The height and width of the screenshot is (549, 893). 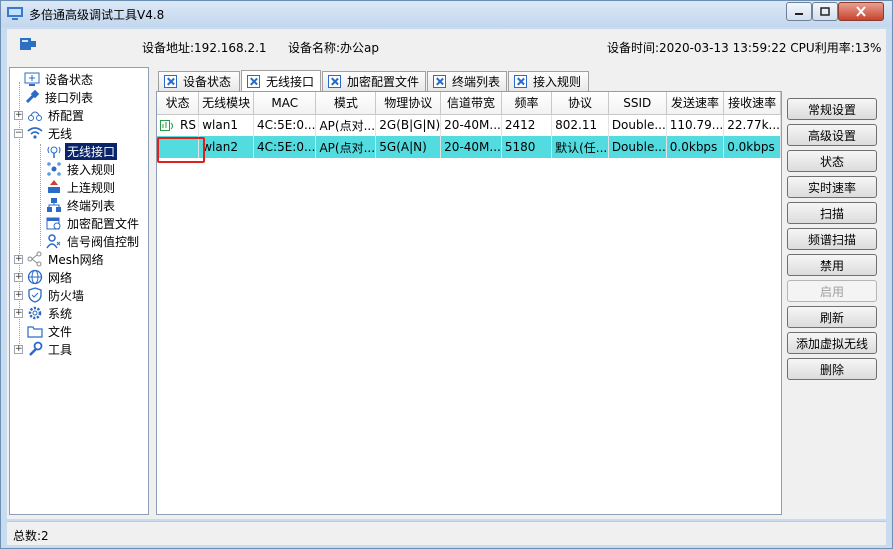 I want to click on app-icon, so click(x=15, y=13).